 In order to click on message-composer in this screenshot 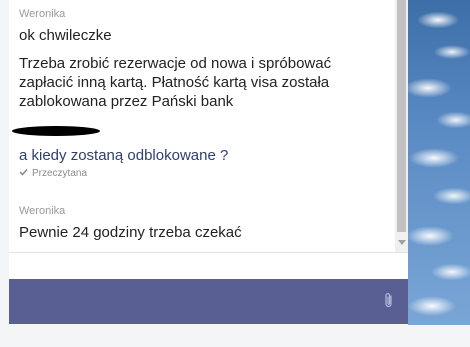, I will do `click(208, 301)`.